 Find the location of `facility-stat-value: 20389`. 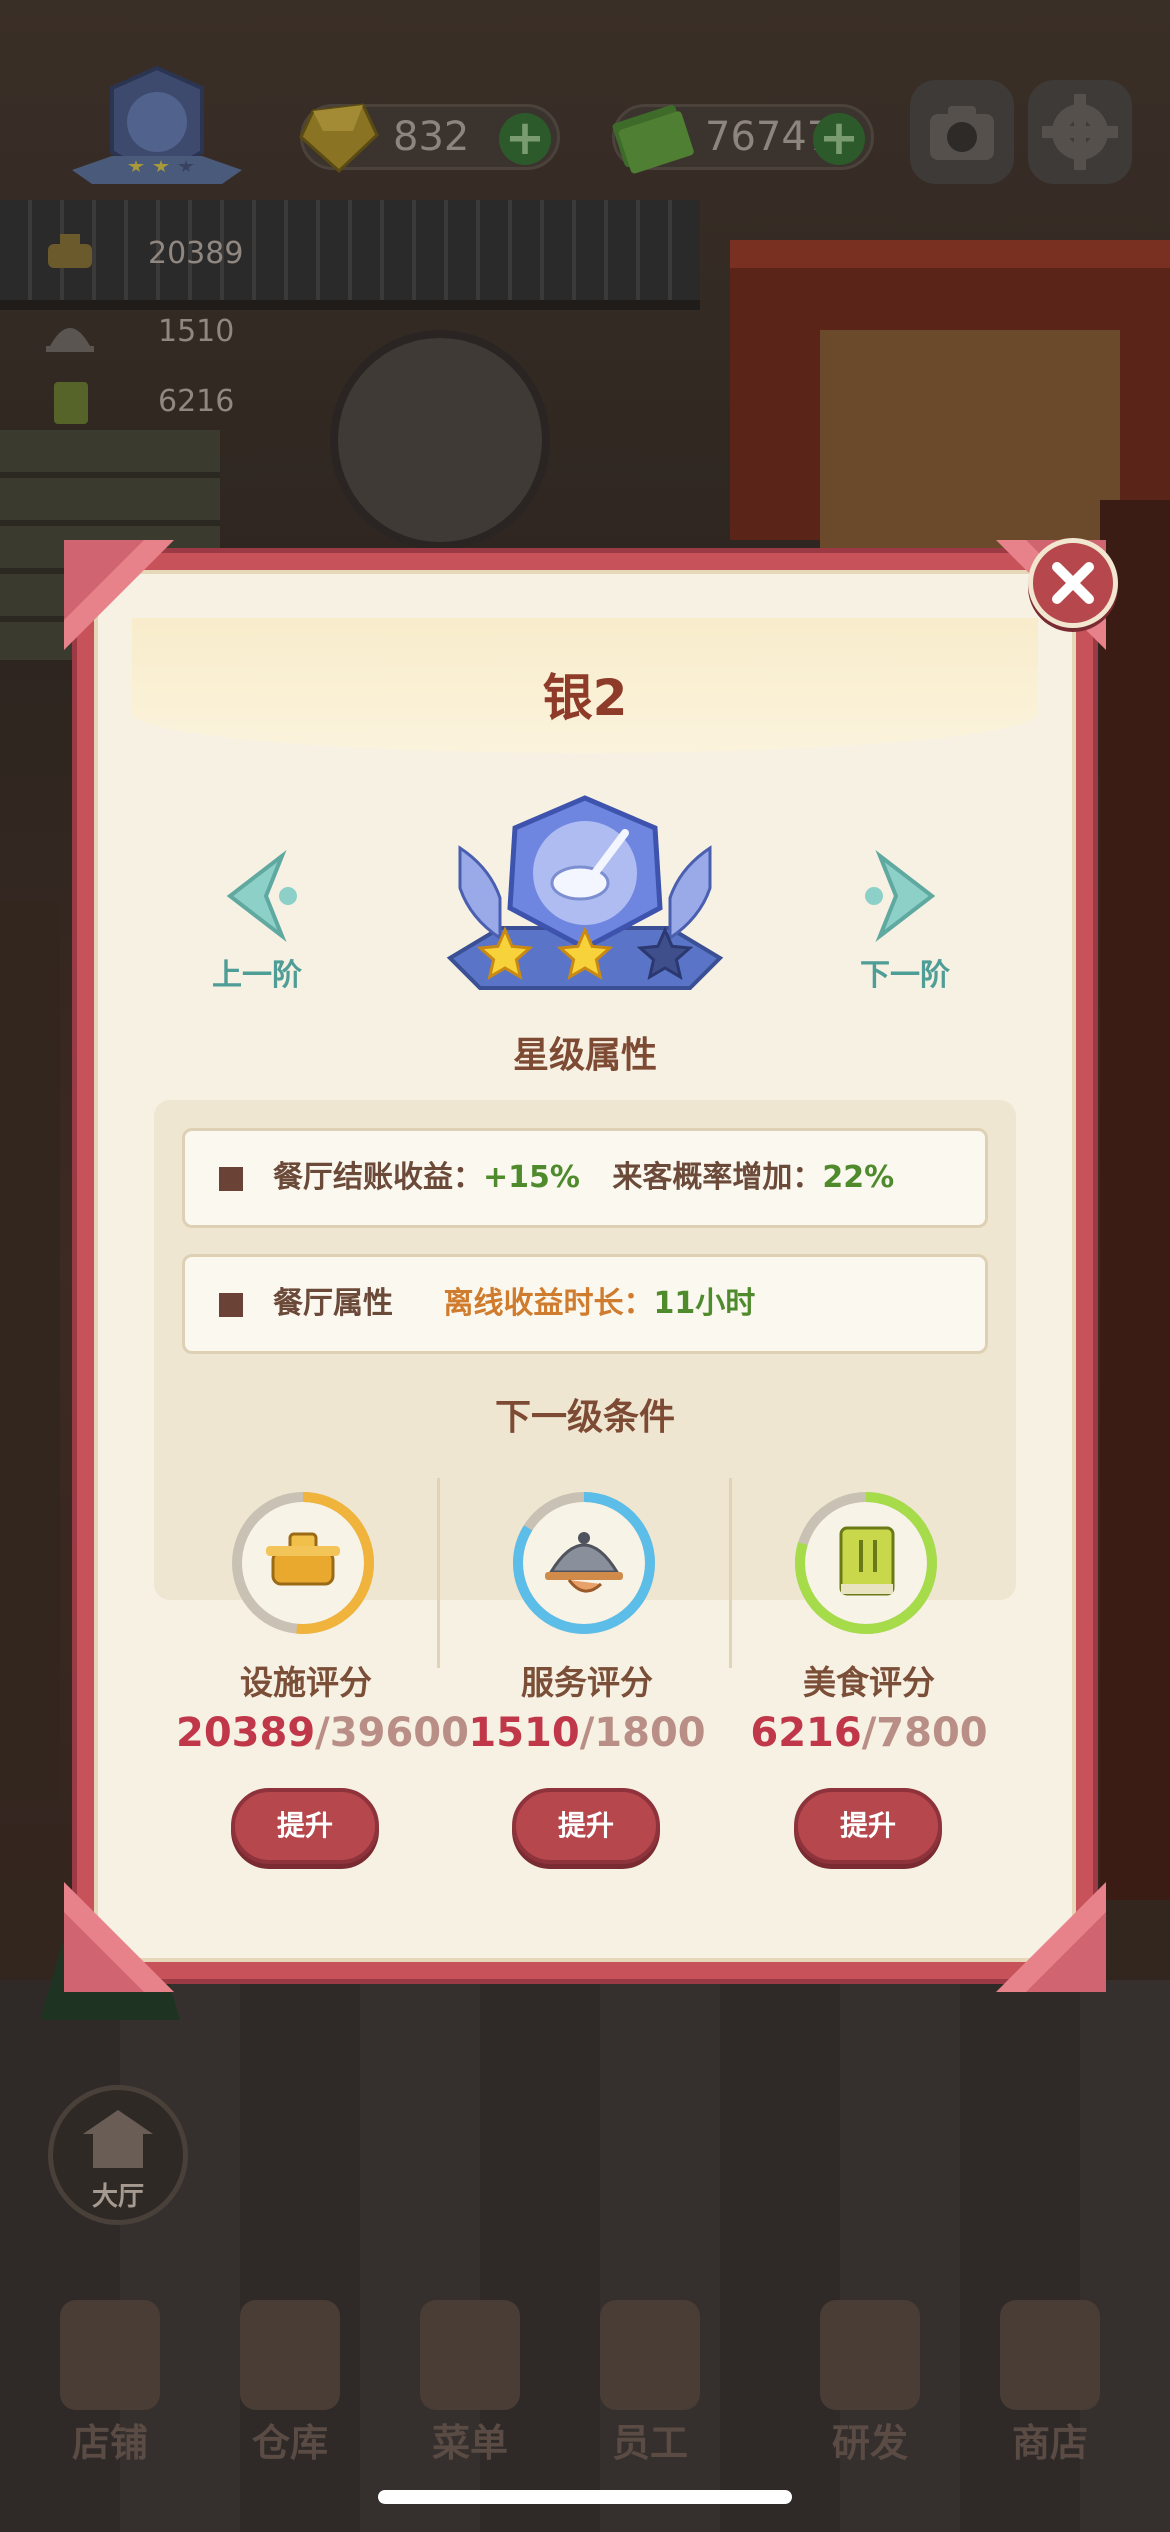

facility-stat-value: 20389 is located at coordinates (196, 253).